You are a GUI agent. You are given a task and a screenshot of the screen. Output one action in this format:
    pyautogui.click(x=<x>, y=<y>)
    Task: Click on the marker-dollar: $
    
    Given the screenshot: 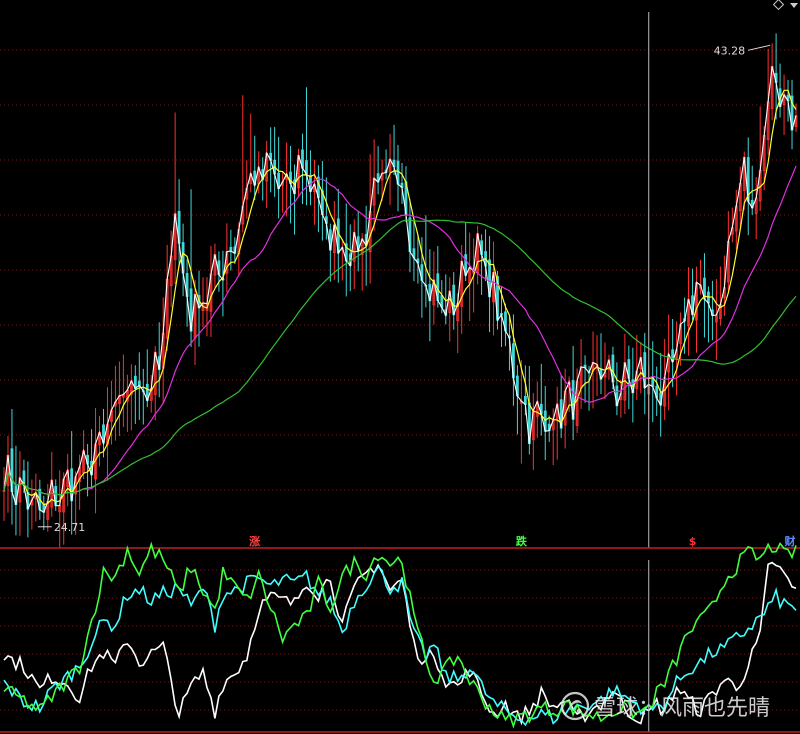 What is the action you would take?
    pyautogui.click(x=693, y=541)
    